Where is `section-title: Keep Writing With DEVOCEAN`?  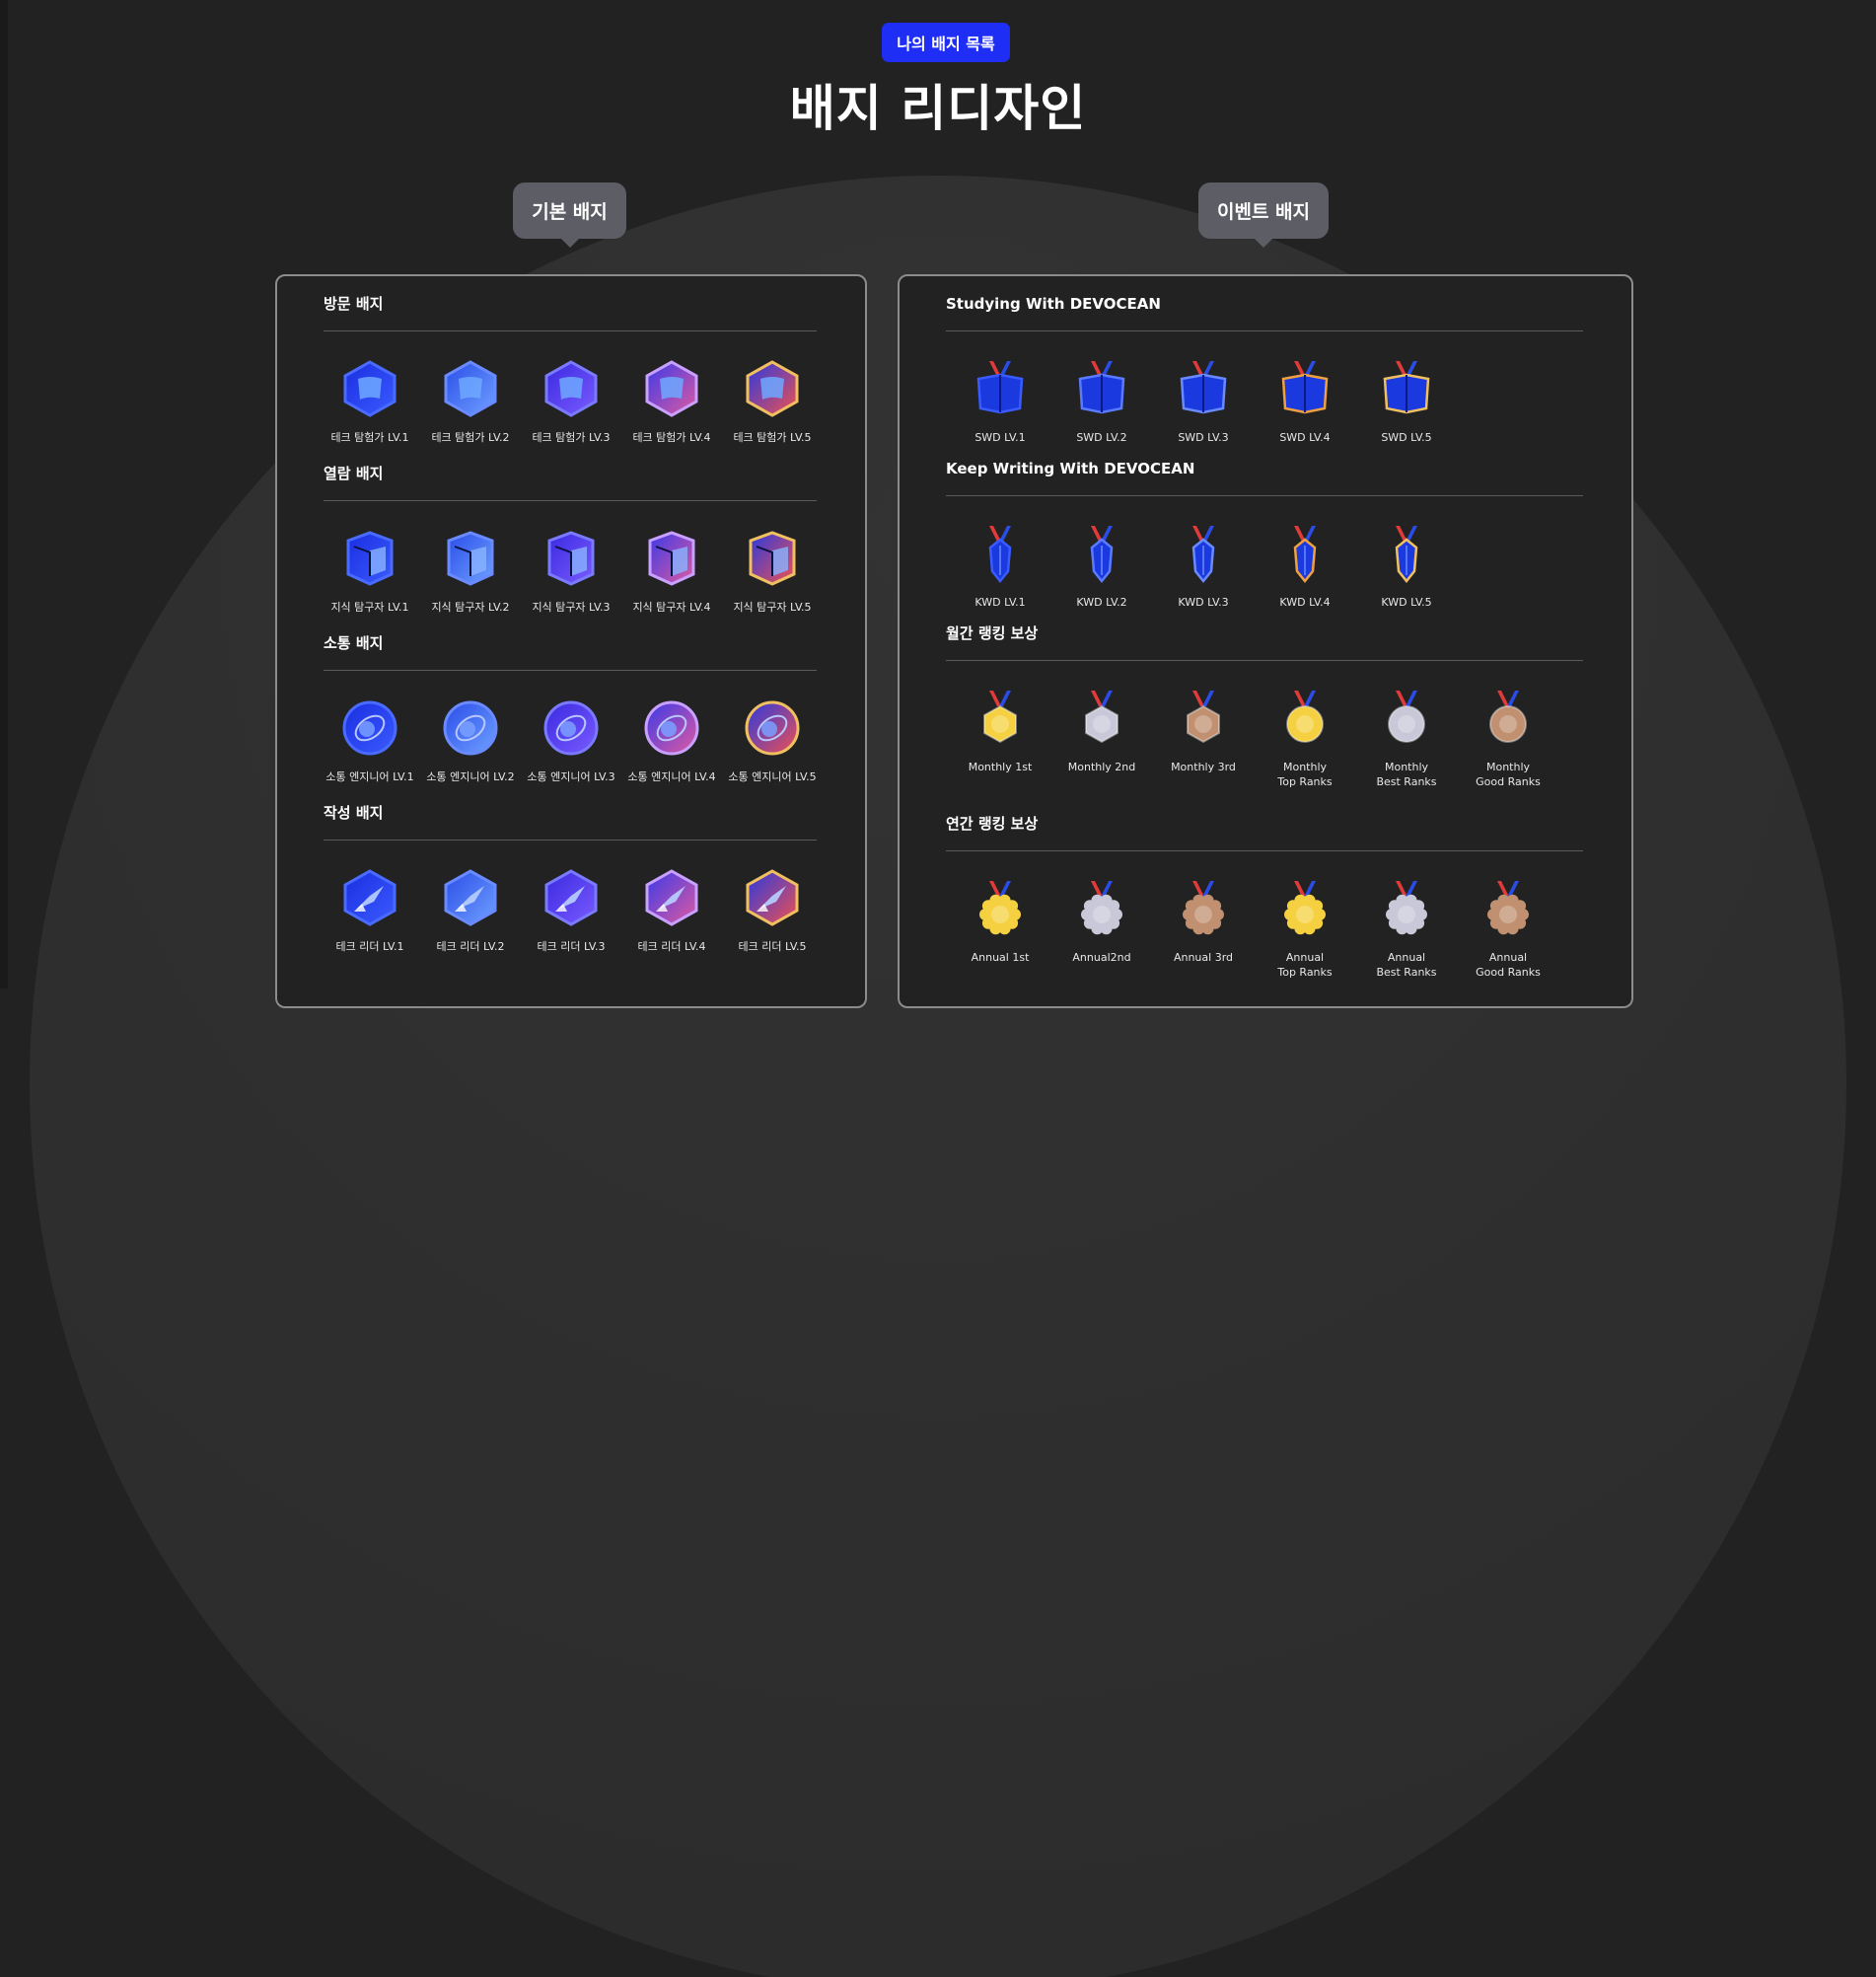
section-title: Keep Writing With DEVOCEAN is located at coordinates (1070, 468).